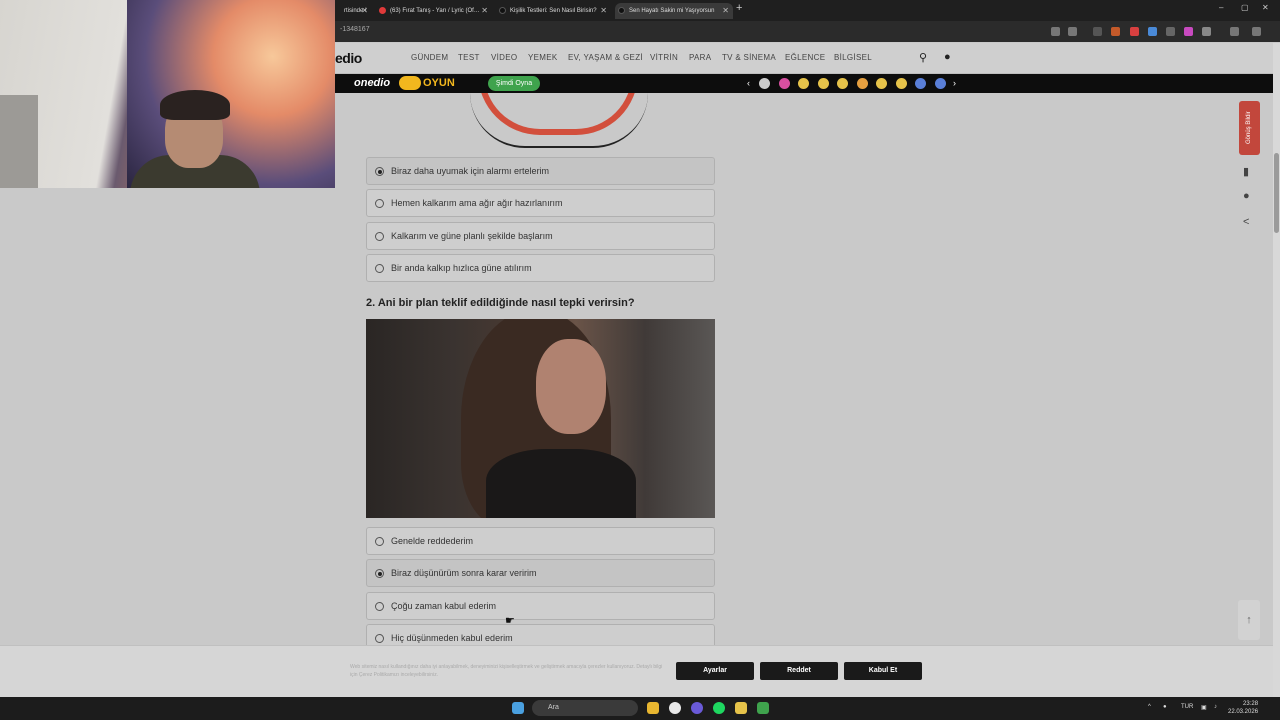 This screenshot has width=1280, height=720. I want to click on answer-option: Bir anda kalkıp hızlıca güne atılırım, so click(540, 268).